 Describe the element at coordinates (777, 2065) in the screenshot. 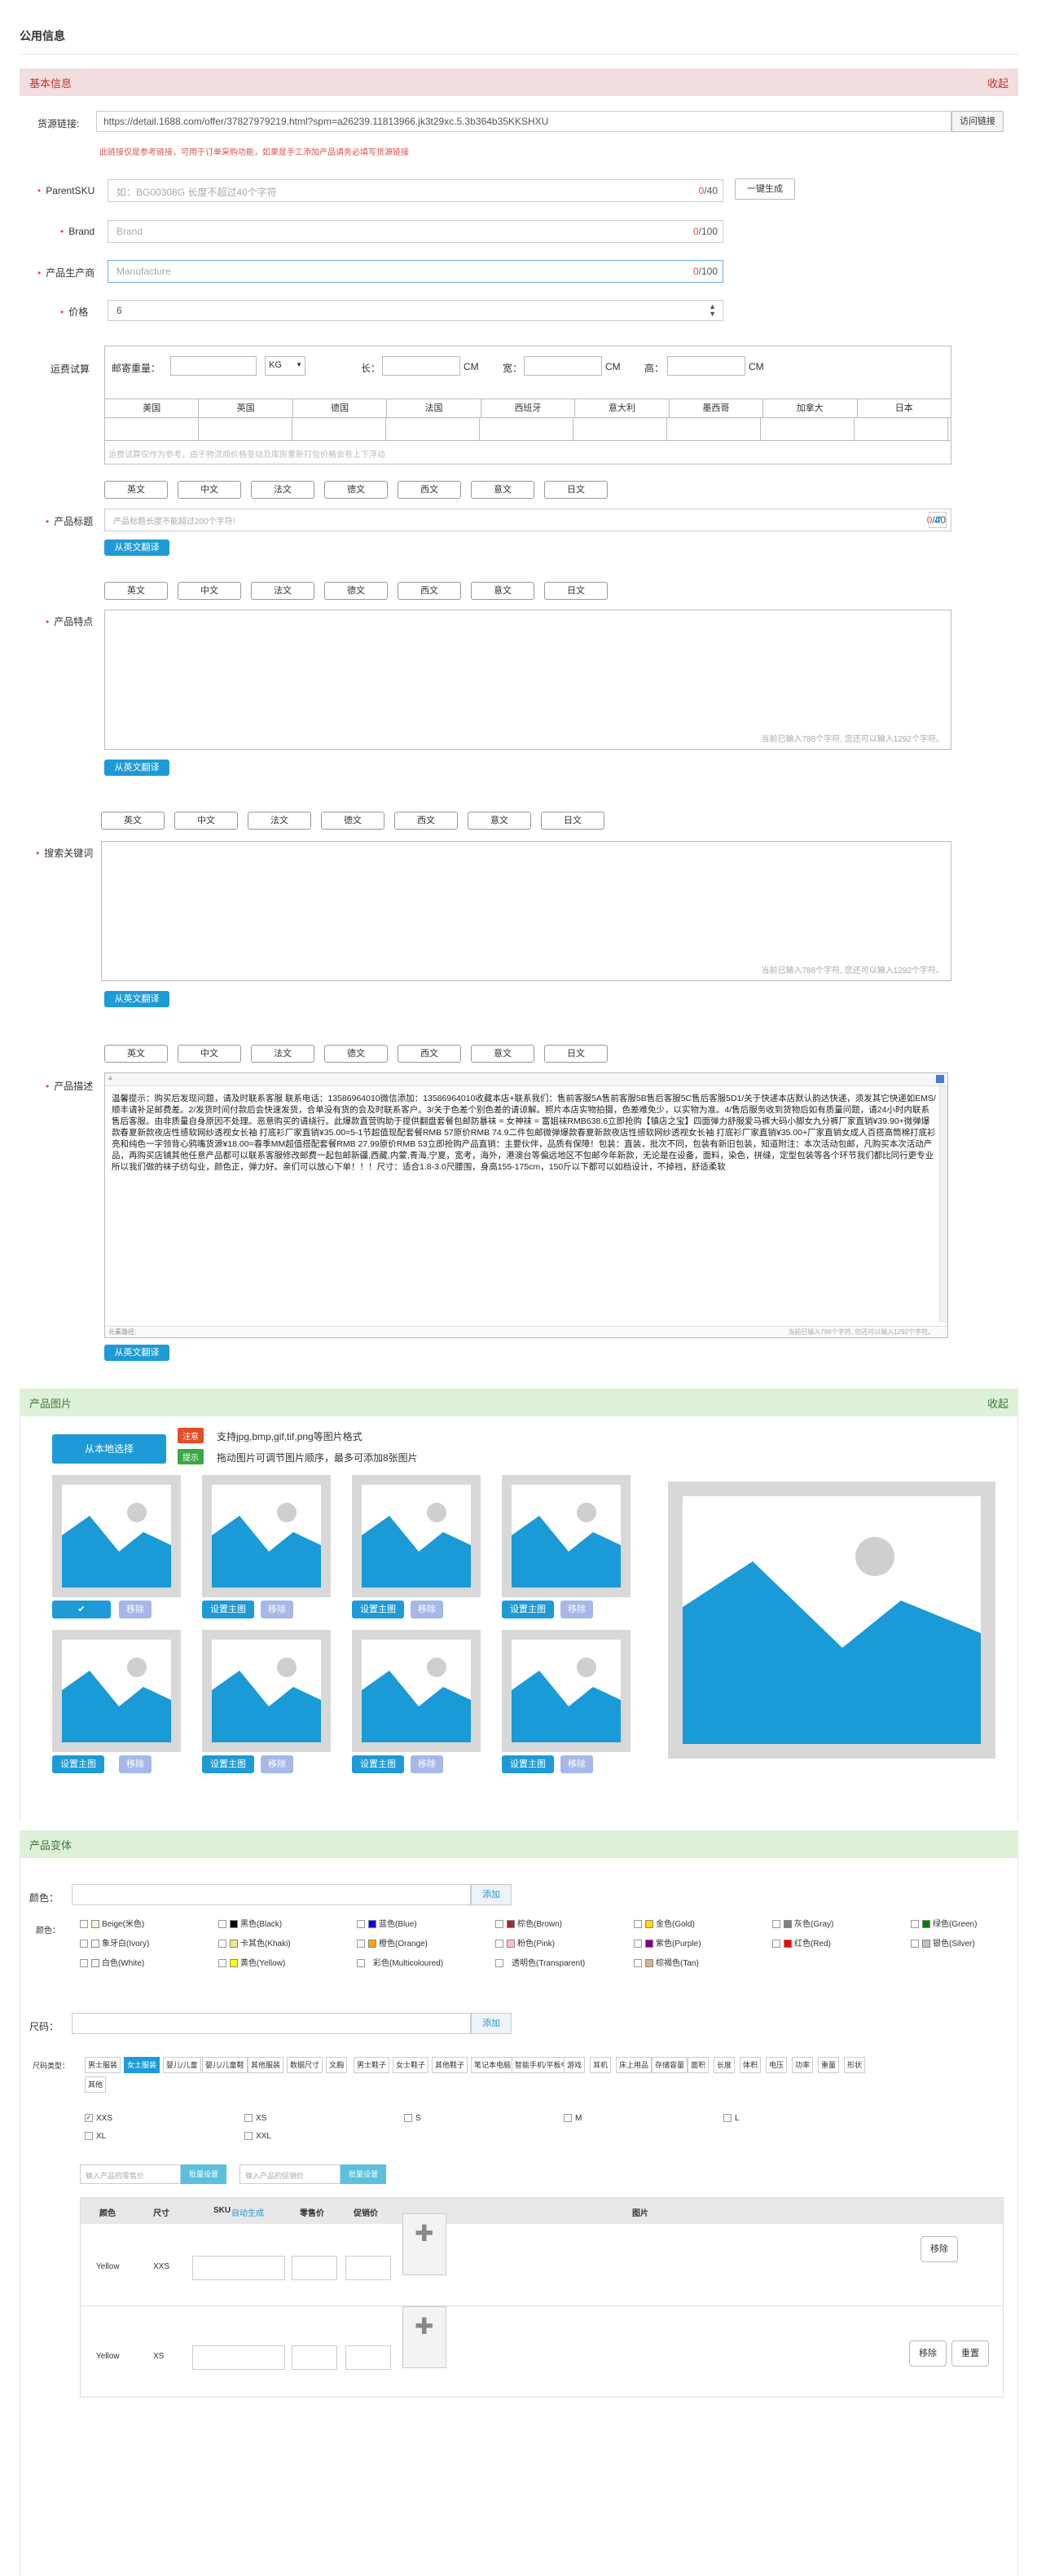

I see `size-type-tab: 电压` at that location.